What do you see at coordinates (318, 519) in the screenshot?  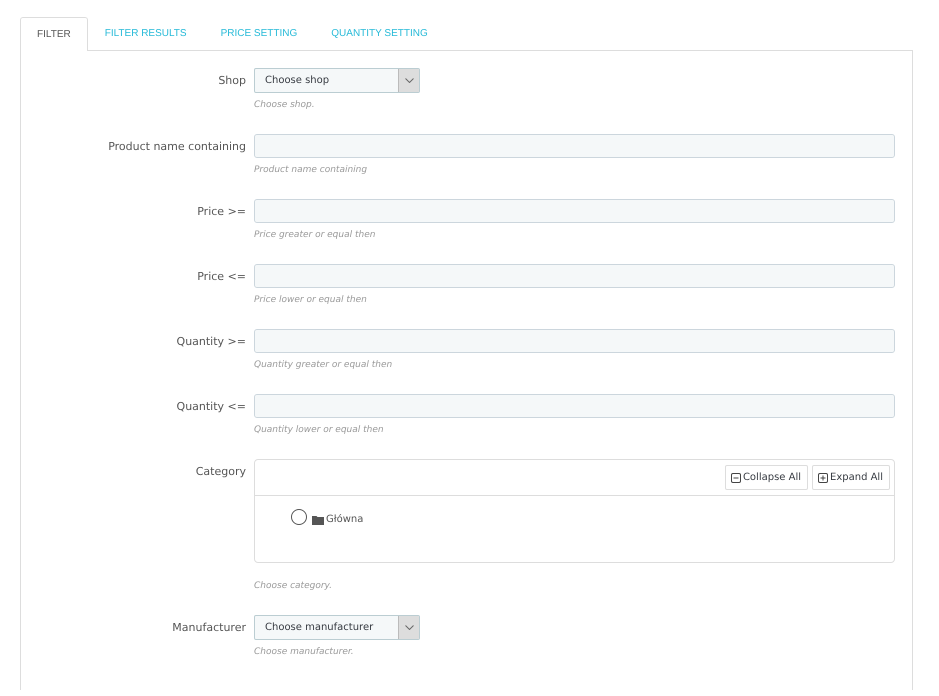 I see `folder-icon` at bounding box center [318, 519].